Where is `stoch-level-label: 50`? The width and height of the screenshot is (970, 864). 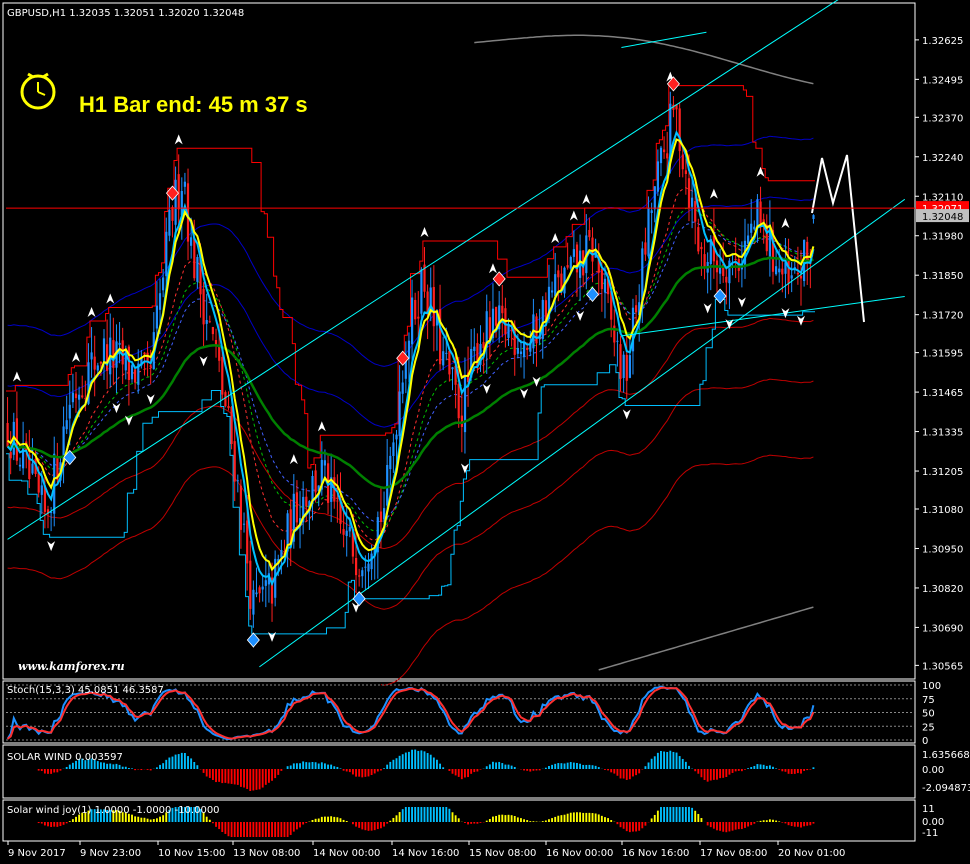 stoch-level-label: 50 is located at coordinates (928, 714).